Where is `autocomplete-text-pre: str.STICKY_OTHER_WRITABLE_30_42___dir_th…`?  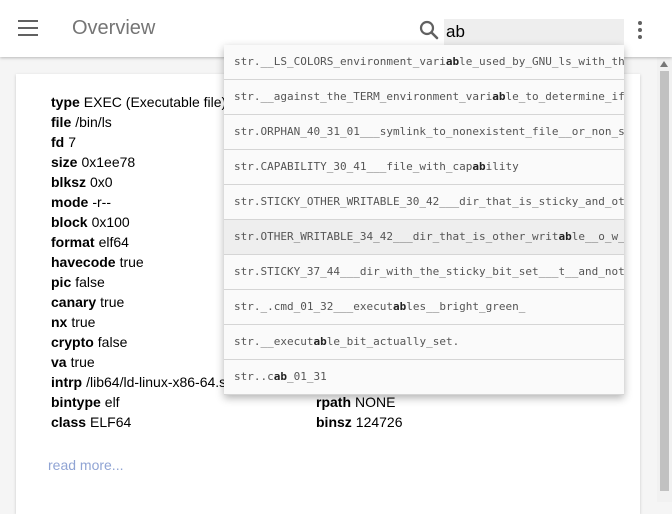 autocomplete-text-pre: str.STICKY_OTHER_WRITABLE_30_42___dir_th… is located at coordinates (429, 201).